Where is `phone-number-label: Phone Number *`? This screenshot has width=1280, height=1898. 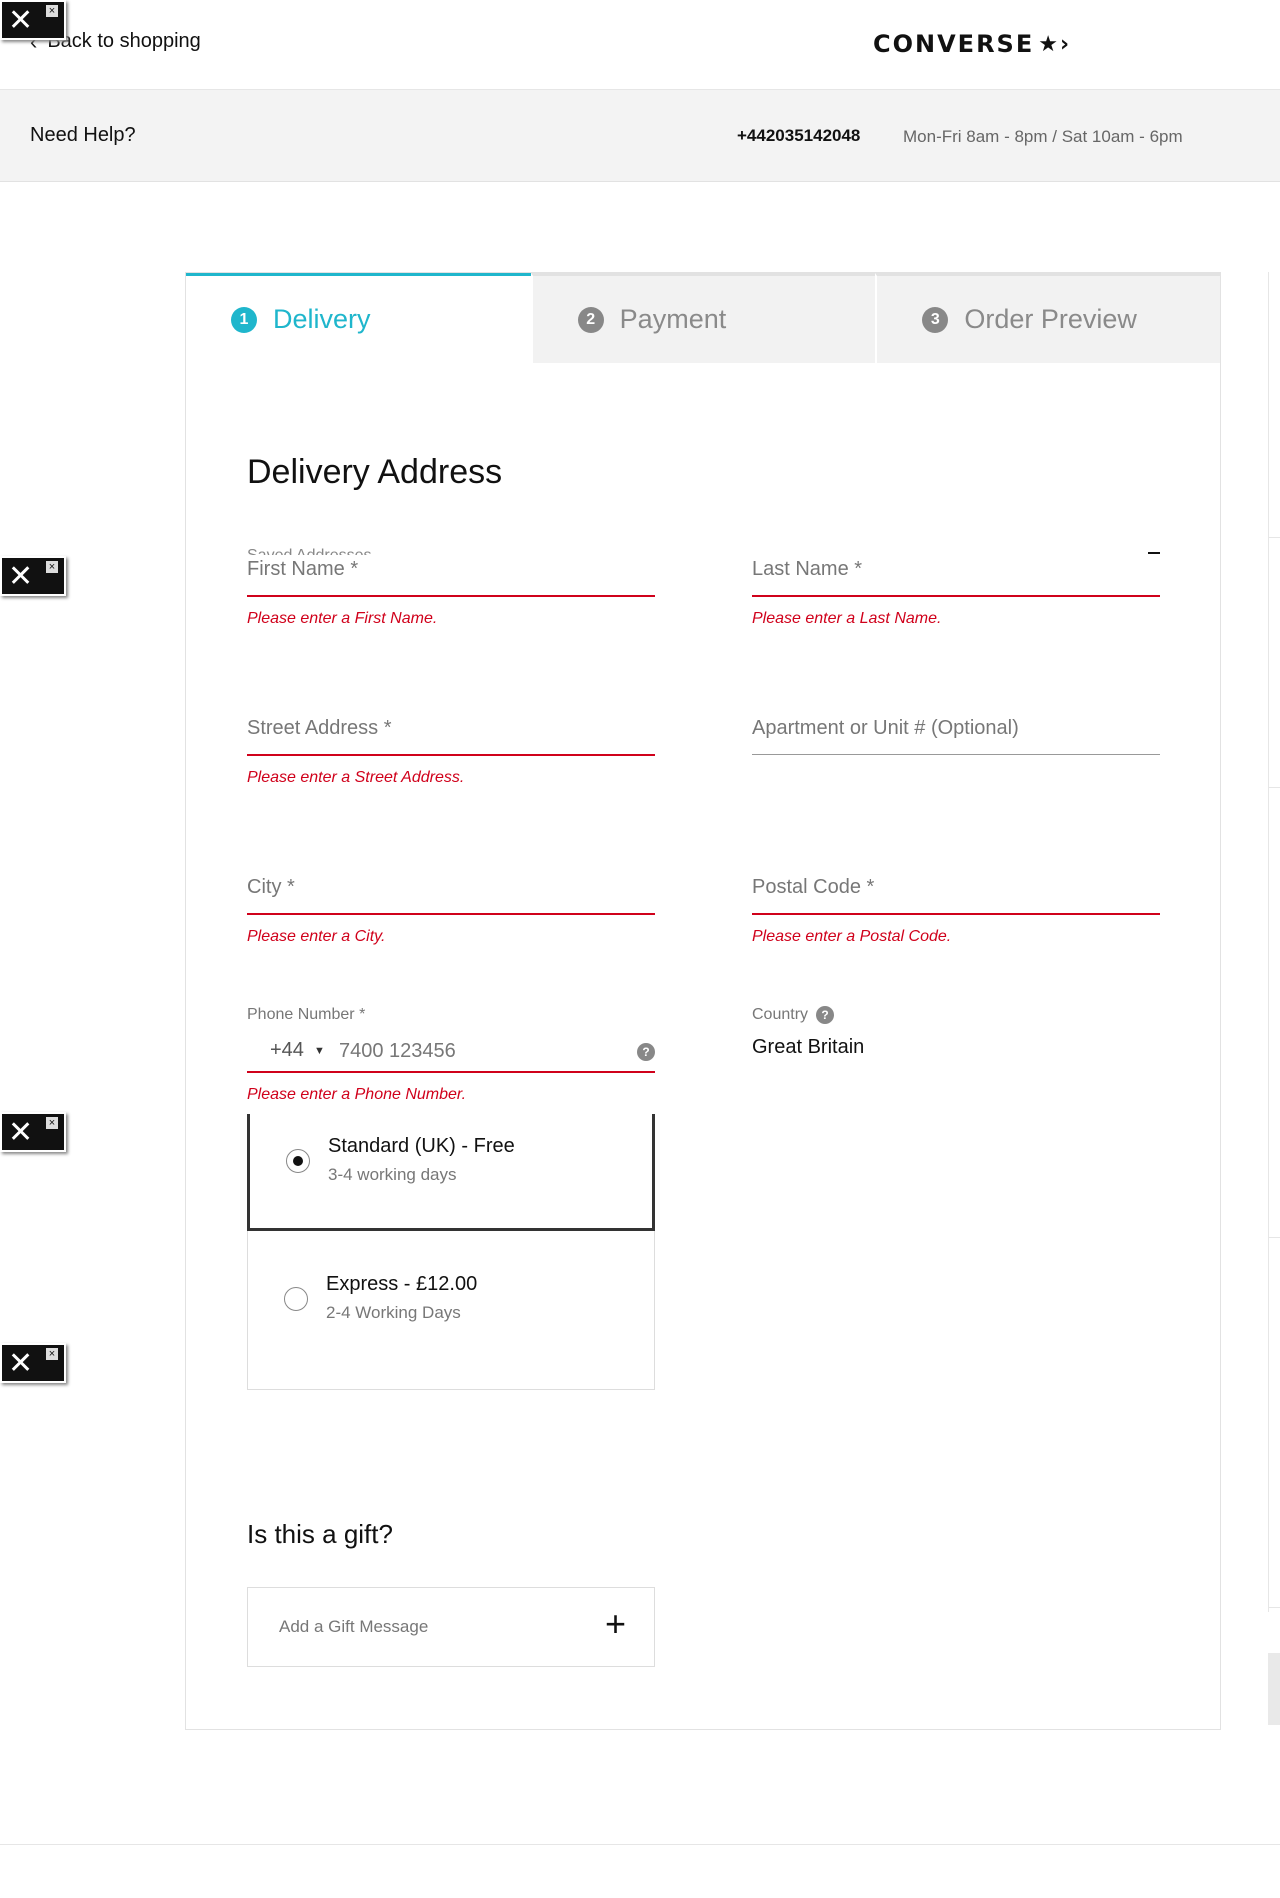 phone-number-label: Phone Number * is located at coordinates (306, 1014).